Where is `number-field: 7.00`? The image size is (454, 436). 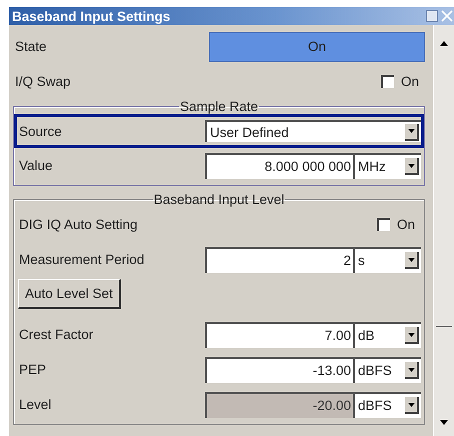
number-field: 7.00 is located at coordinates (279, 335).